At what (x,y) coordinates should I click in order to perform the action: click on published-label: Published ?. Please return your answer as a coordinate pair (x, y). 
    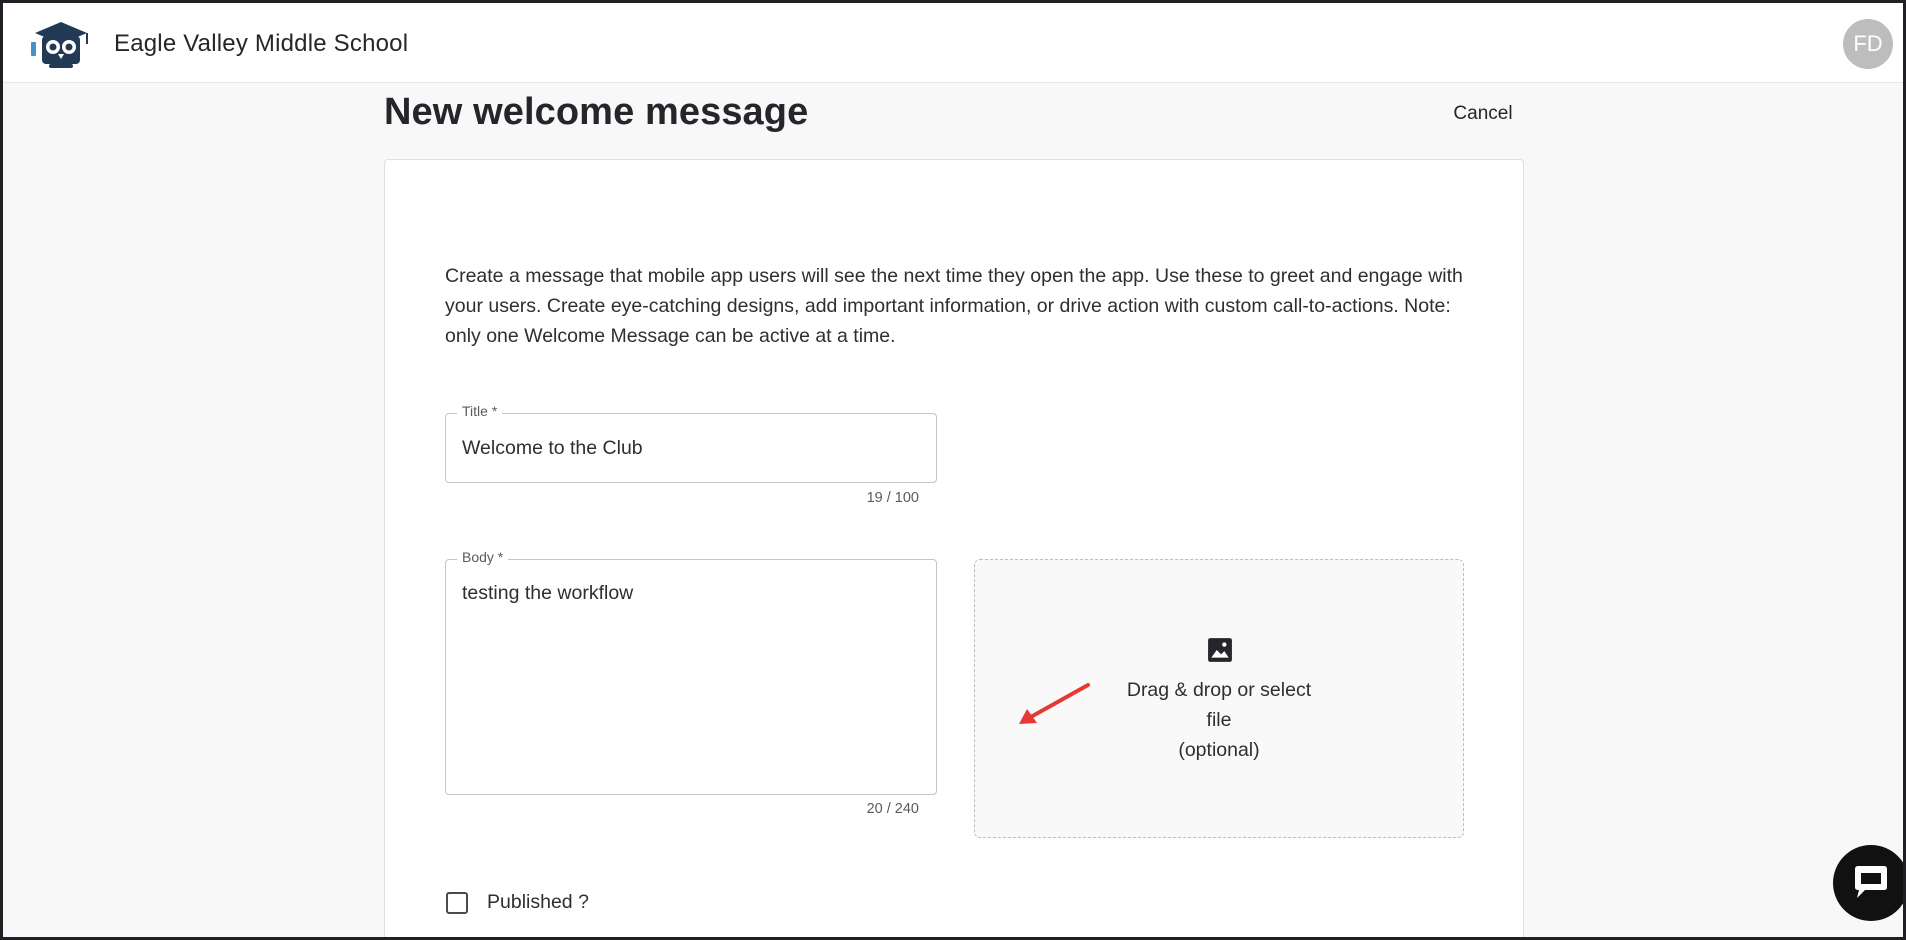
    Looking at the image, I should click on (538, 902).